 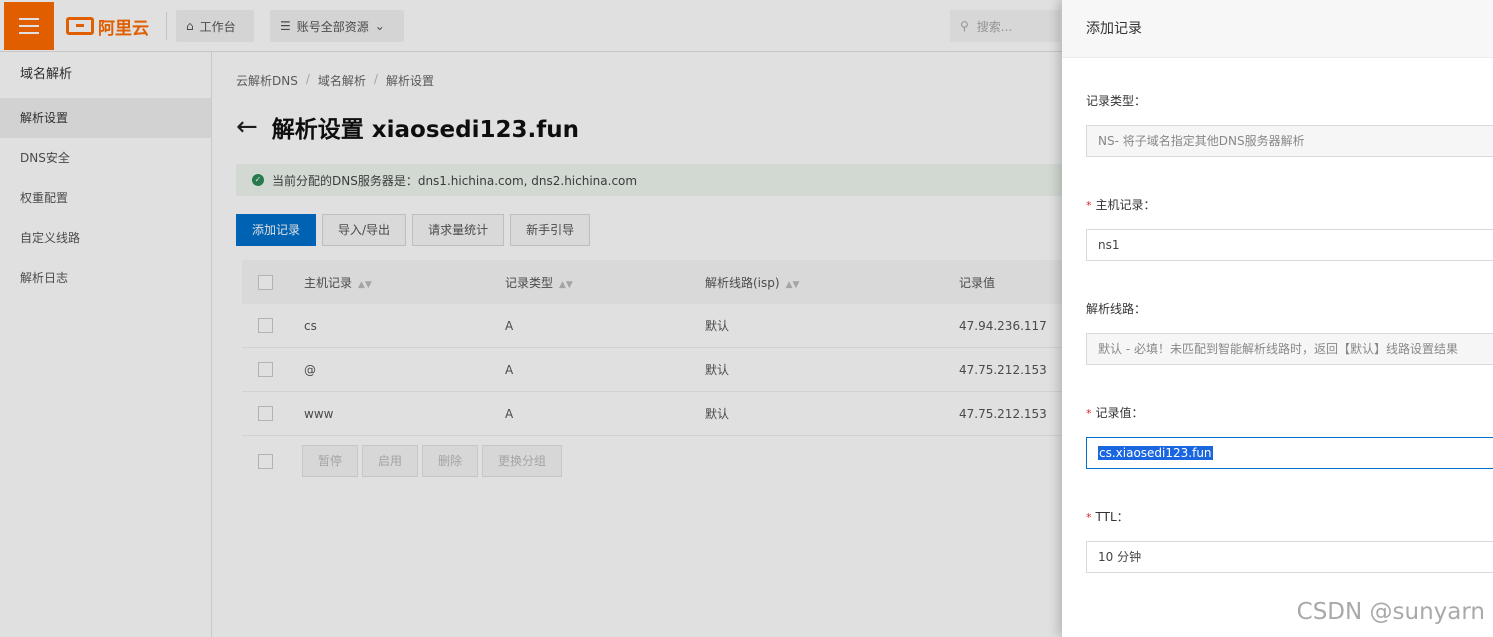 I want to click on line-label: 解析线路：, so click(x=1116, y=309).